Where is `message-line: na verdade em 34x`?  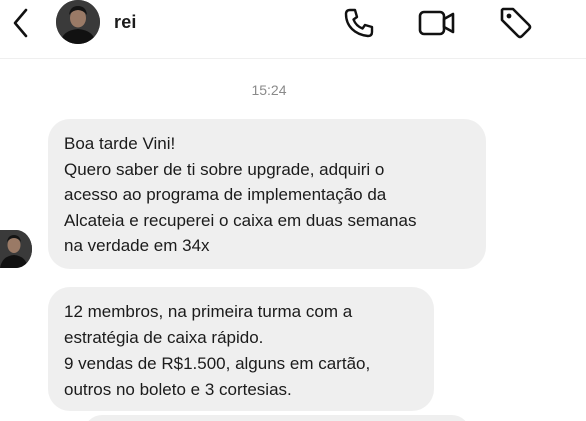 message-line: na verdade em 34x is located at coordinates (137, 245).